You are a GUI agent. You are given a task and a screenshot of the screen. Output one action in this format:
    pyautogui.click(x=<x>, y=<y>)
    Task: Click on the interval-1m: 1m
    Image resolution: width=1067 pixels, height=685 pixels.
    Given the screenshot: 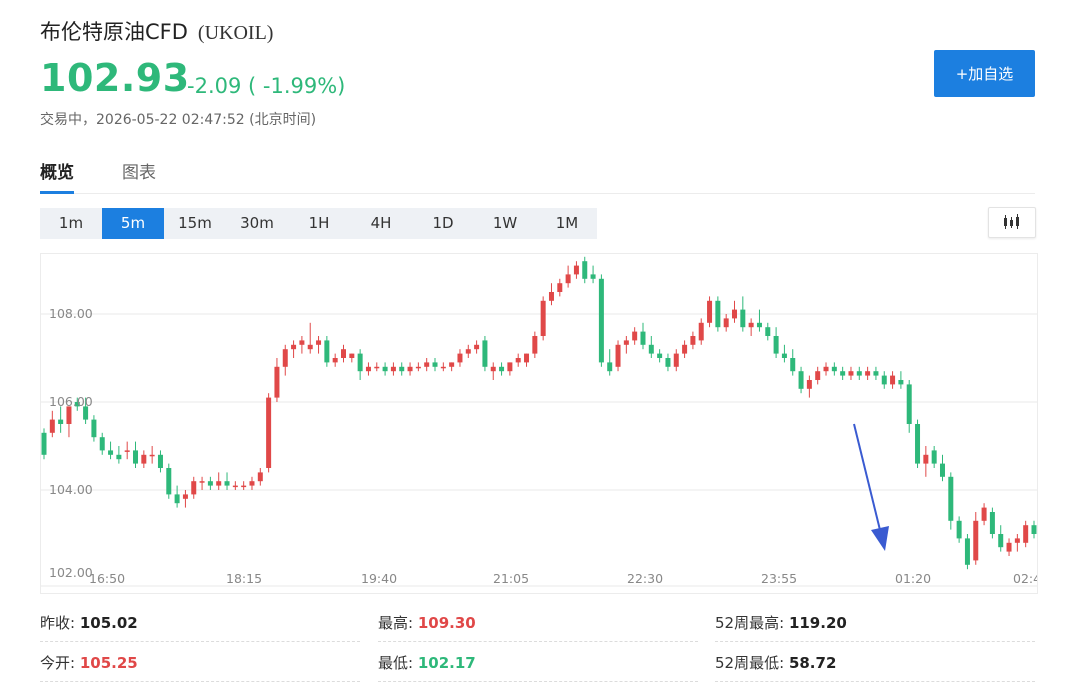 What is the action you would take?
    pyautogui.click(x=71, y=223)
    